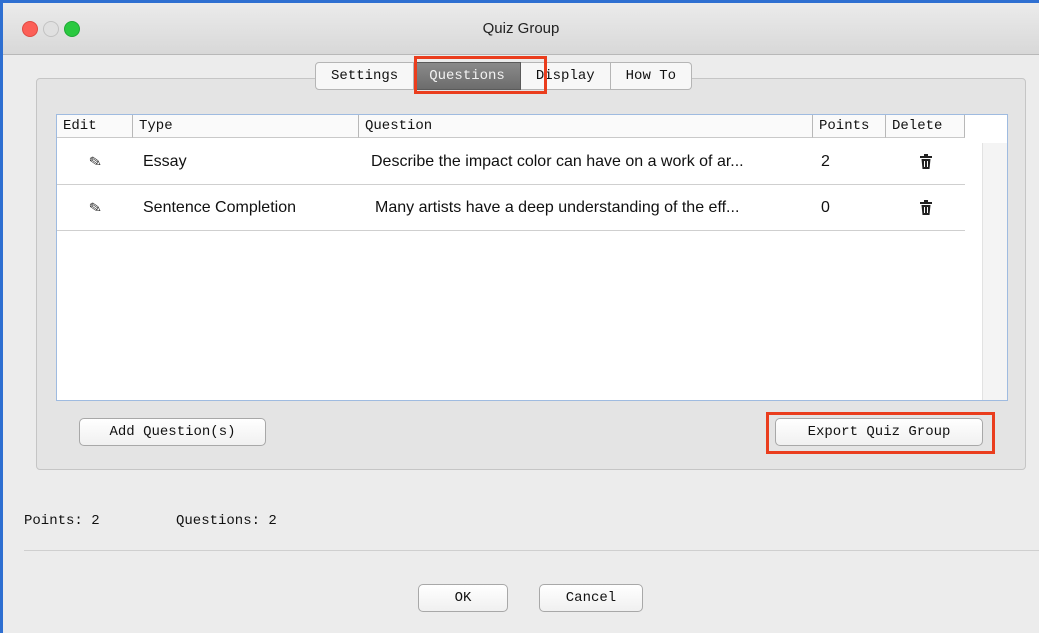 The image size is (1039, 633). Describe the element at coordinates (925, 126) in the screenshot. I see `column-header-delete: Delete` at that location.